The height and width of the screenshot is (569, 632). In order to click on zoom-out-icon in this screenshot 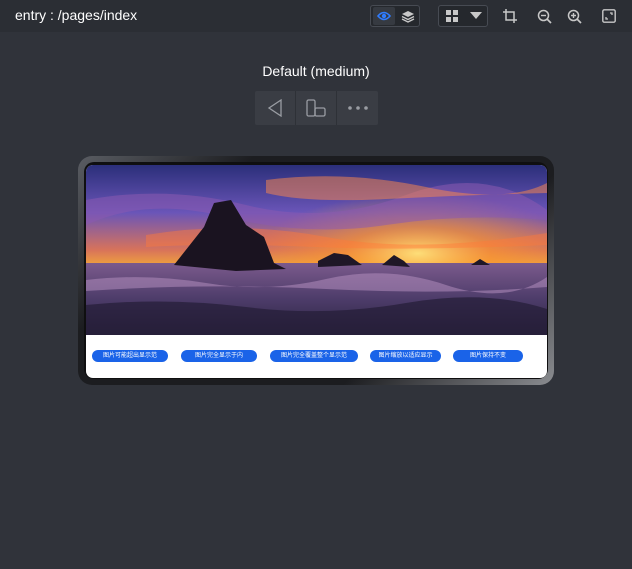, I will do `click(544, 16)`.